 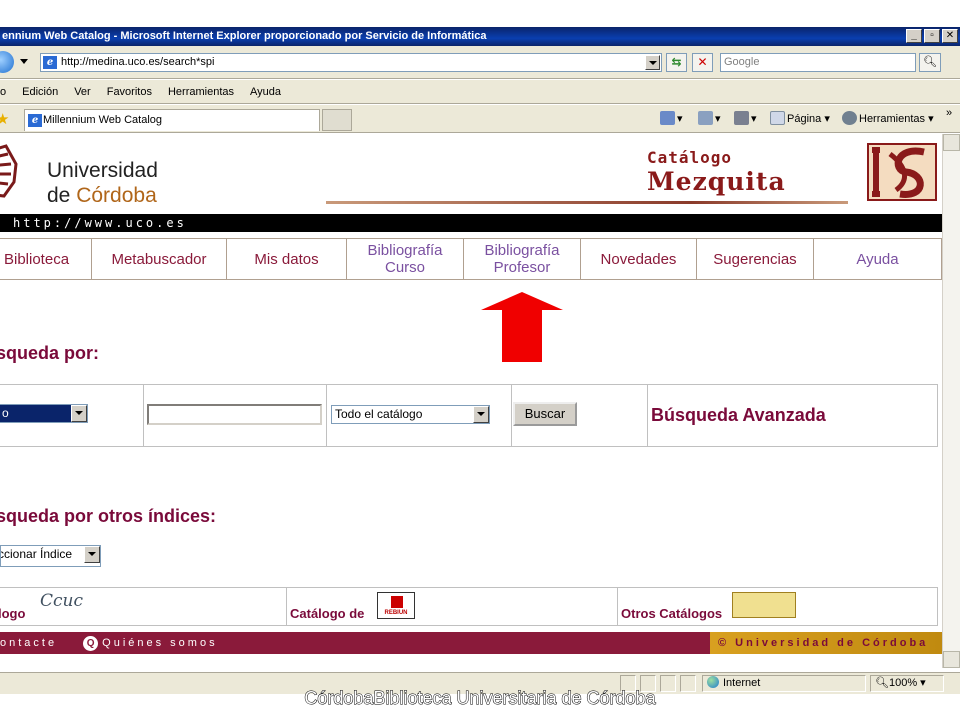 I want to click on search-term-cell, so click(x=234, y=415).